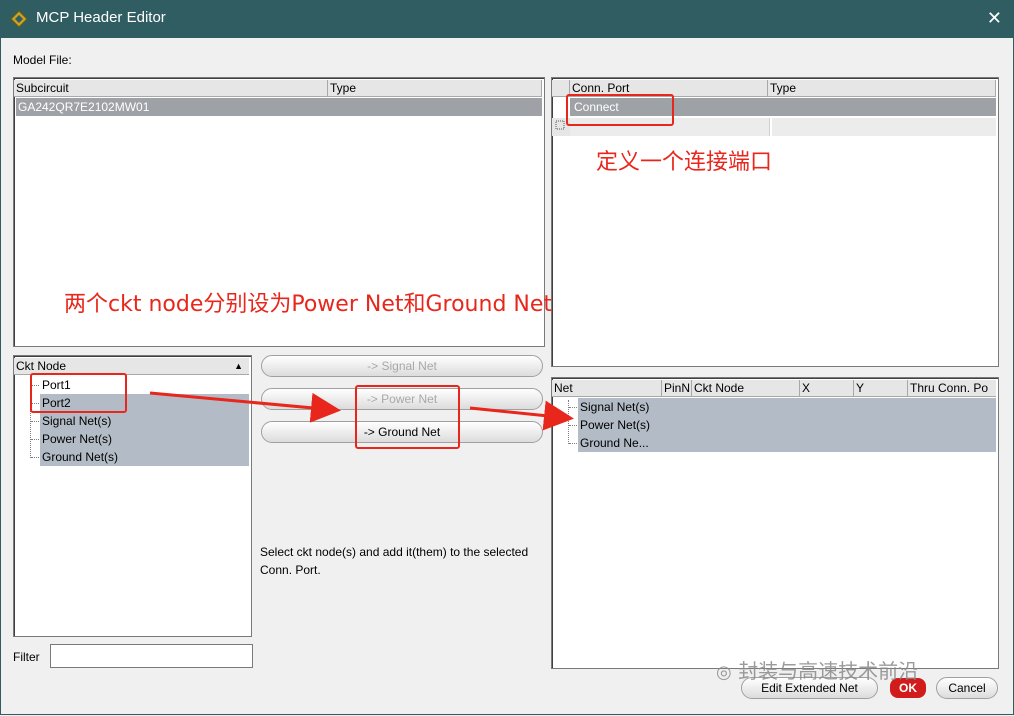 The width and height of the screenshot is (1014, 716). I want to click on annotation-arrow-to-buttons, so click(245, 407).